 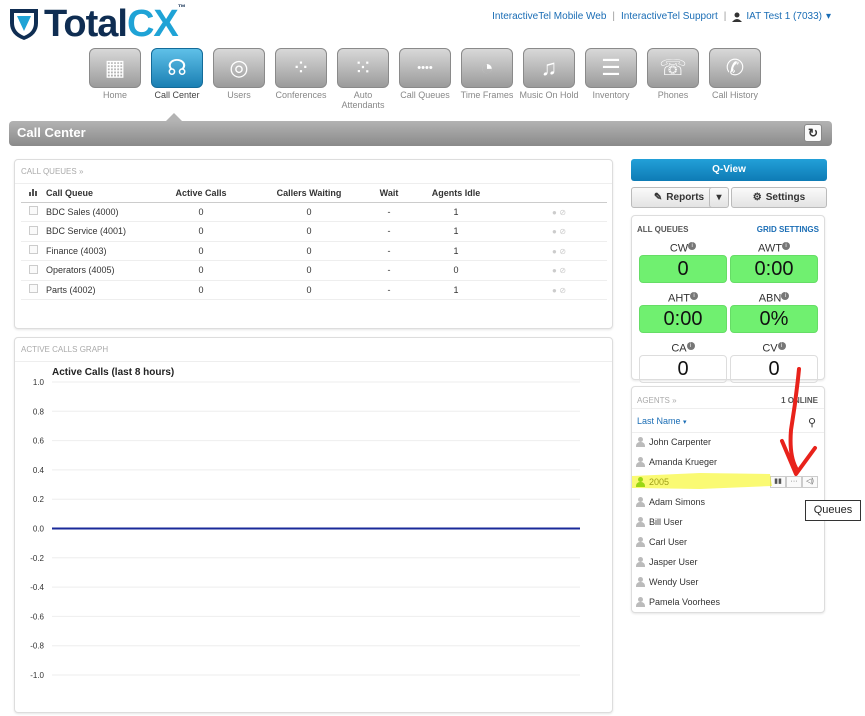 What do you see at coordinates (103, 193) in the screenshot?
I see `col-call-queue: Call Queue` at bounding box center [103, 193].